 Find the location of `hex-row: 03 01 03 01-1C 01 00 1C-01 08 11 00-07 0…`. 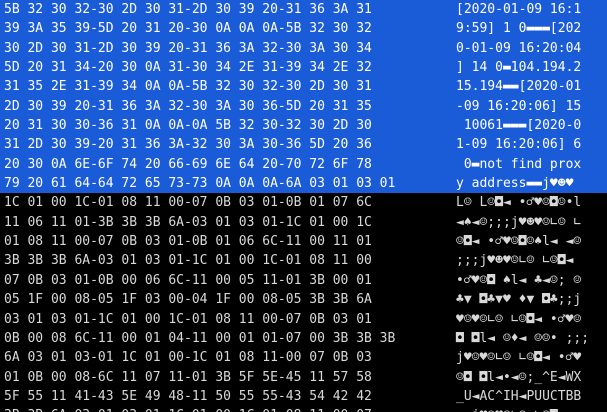

hex-row: 03 01 03 01-1C 01 00 1C-01 08 11 00-07 0… is located at coordinates (222, 319).